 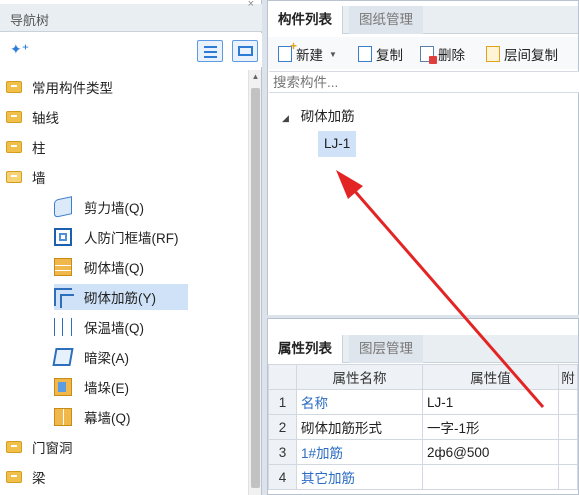 I want to click on new-button: 新建 ▼, so click(x=307, y=51).